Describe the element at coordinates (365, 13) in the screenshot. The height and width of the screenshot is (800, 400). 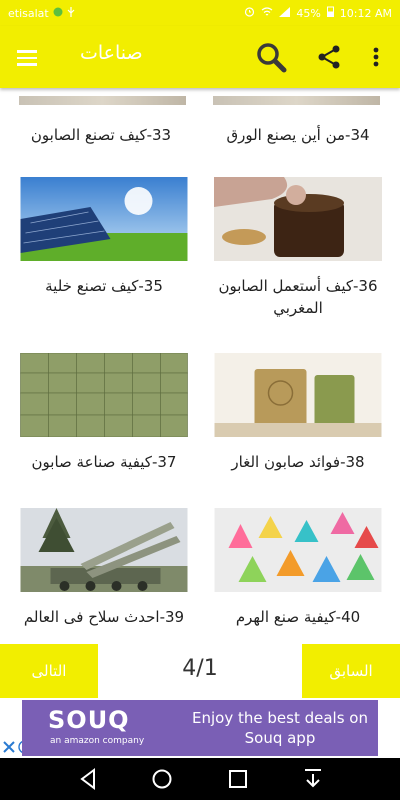
I see `clock: 10:12 AM` at that location.